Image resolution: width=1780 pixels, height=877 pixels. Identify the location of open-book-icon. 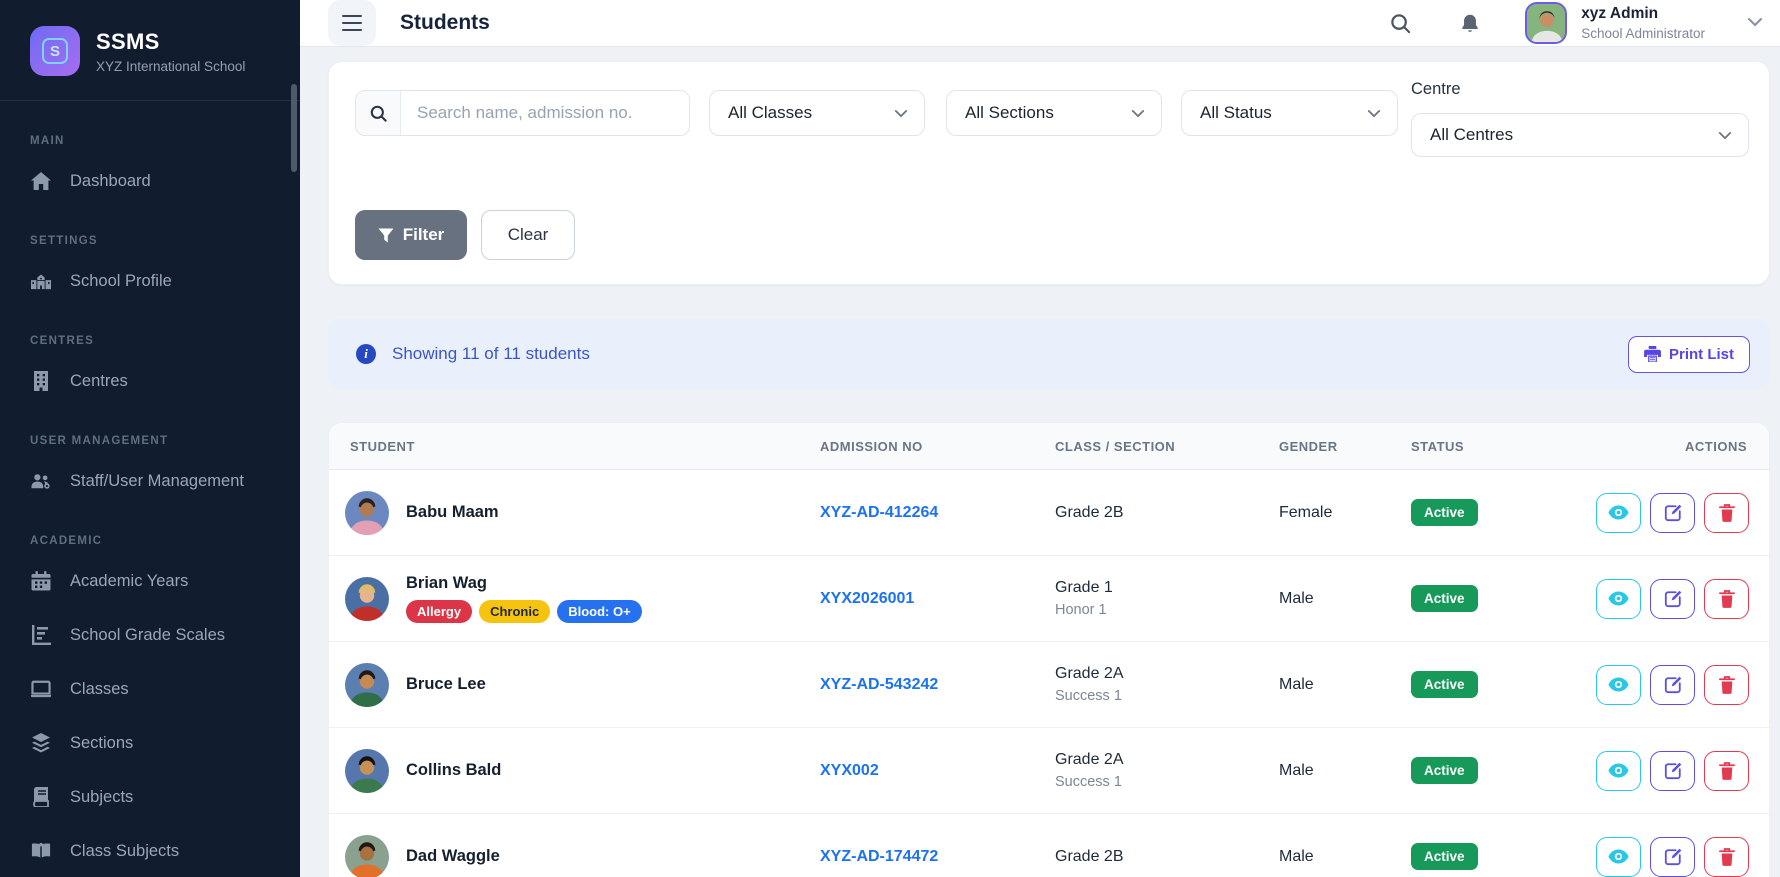
(41, 851).